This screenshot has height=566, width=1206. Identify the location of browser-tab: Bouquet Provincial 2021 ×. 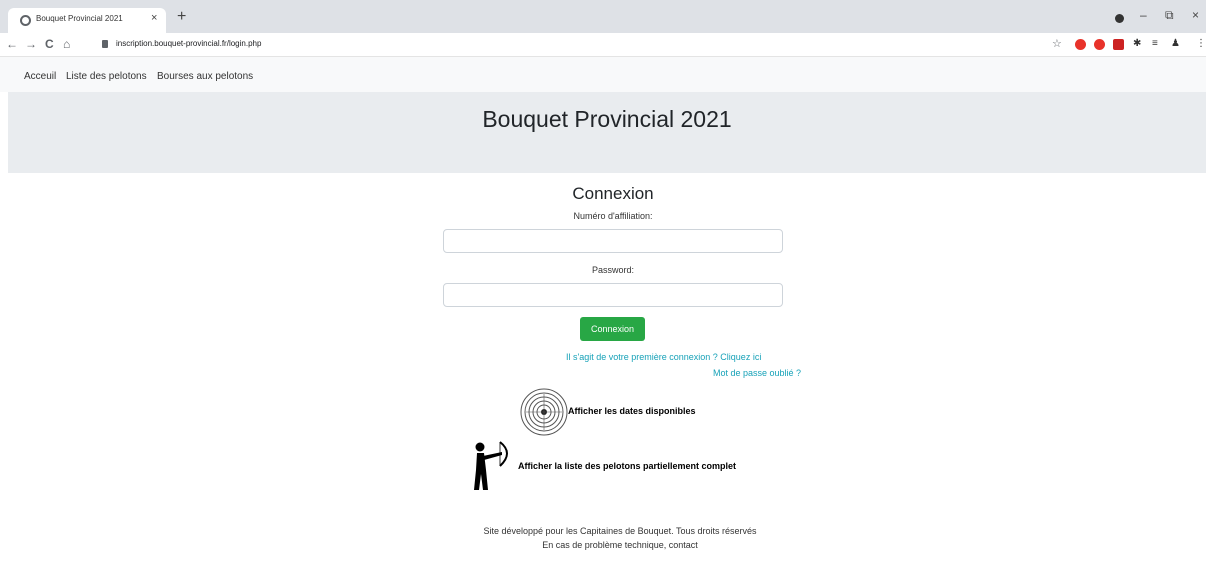
(87, 20).